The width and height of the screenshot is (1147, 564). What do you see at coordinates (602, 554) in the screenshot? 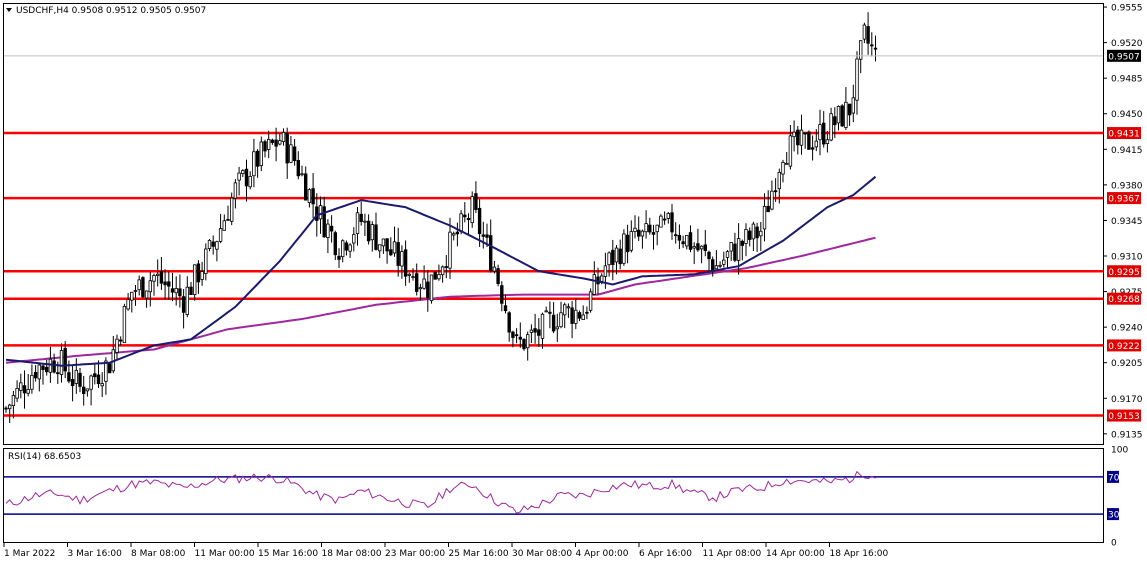
I see `time-tick-label: 4 Apr 00:00` at bounding box center [602, 554].